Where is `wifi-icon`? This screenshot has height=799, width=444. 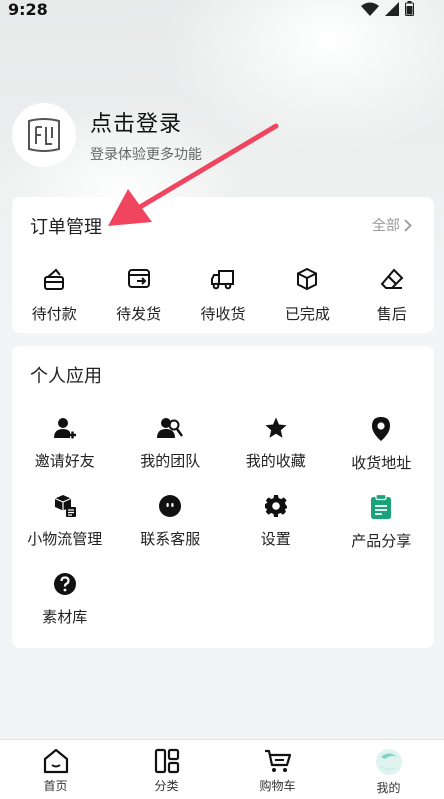 wifi-icon is located at coordinates (370, 9).